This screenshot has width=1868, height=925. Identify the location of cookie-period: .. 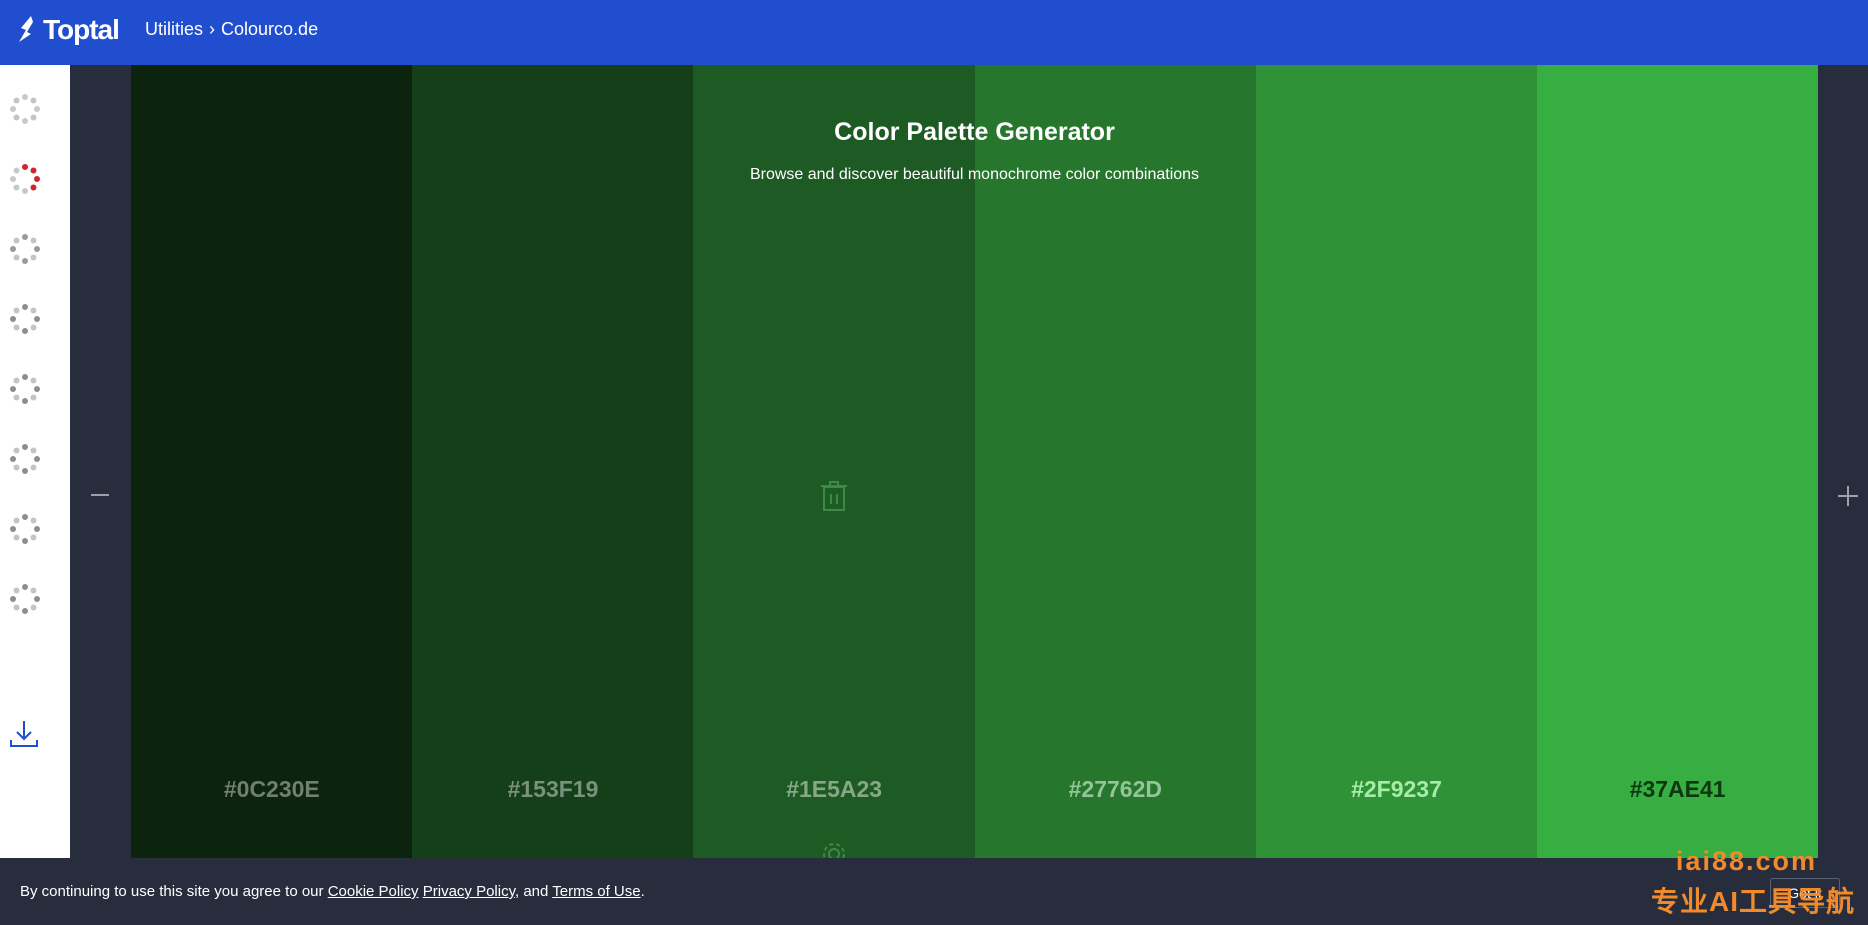
(642, 891).